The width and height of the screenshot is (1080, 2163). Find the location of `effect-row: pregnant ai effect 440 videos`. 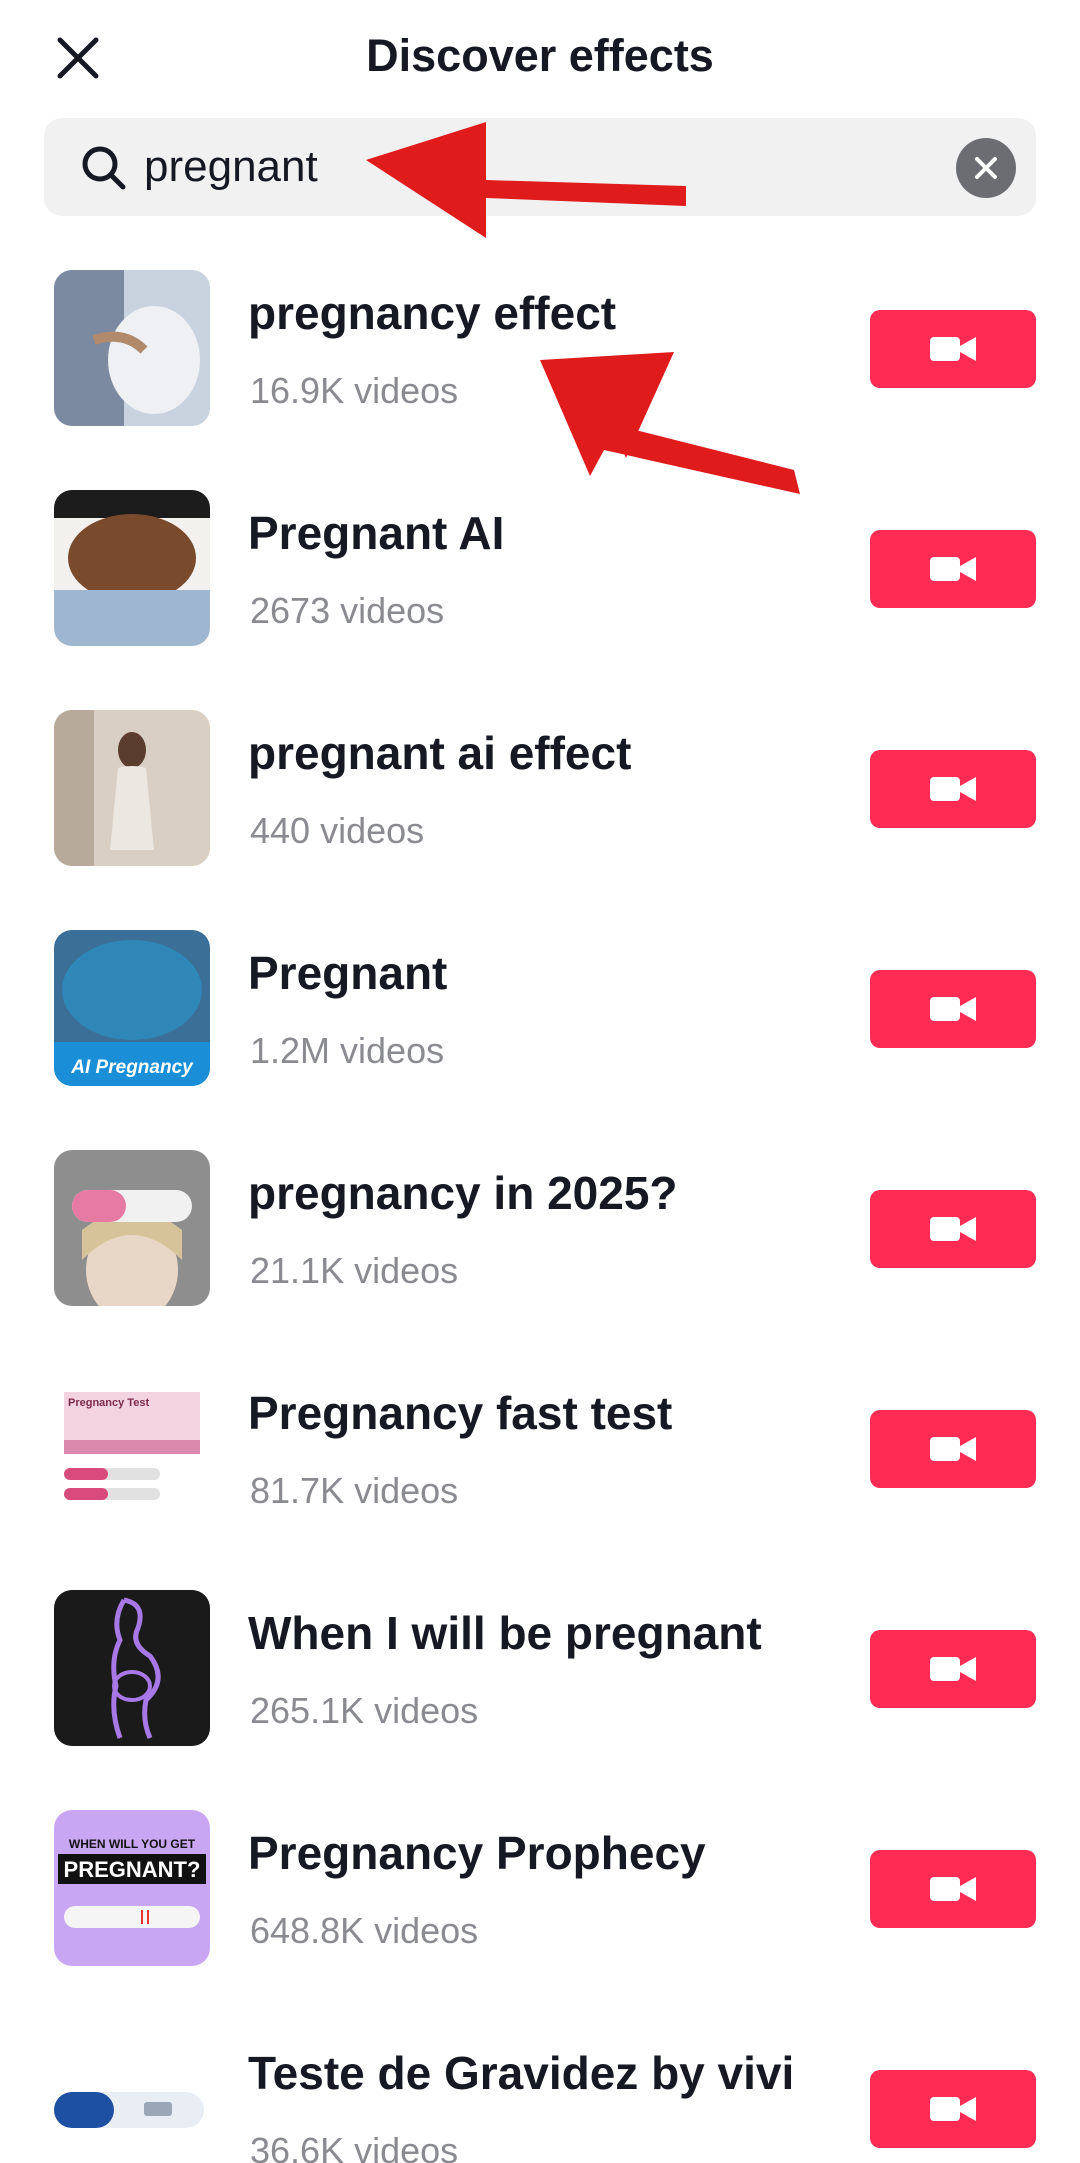

effect-row: pregnant ai effect 440 videos is located at coordinates (540, 812).